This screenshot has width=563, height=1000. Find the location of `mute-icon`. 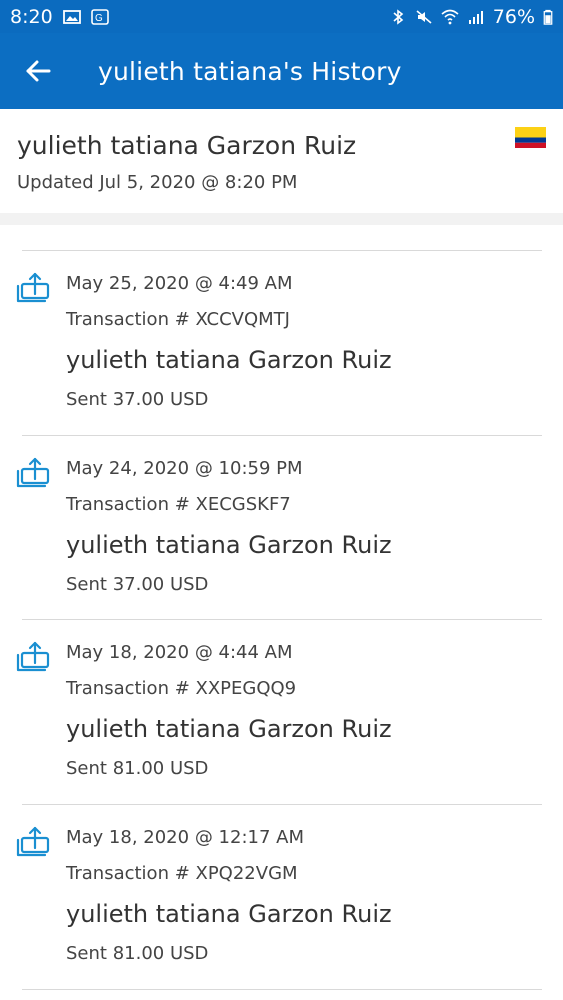

mute-icon is located at coordinates (424, 16).